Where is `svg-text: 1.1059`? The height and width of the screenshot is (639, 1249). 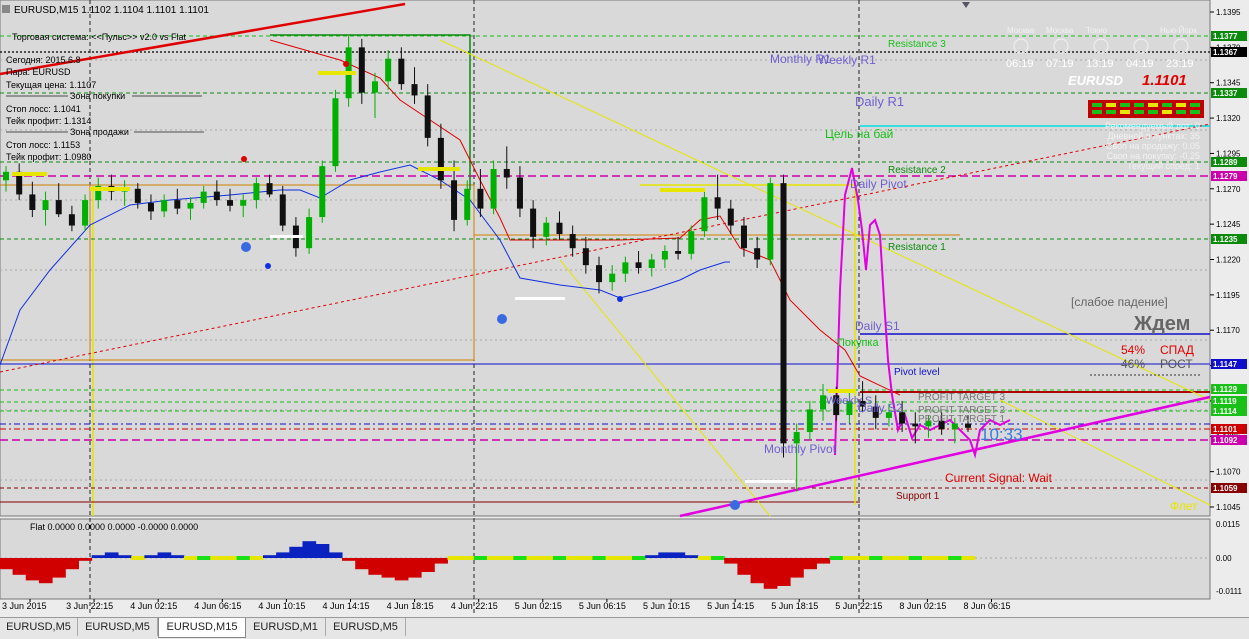 svg-text: 1.1059 is located at coordinates (1225, 488).